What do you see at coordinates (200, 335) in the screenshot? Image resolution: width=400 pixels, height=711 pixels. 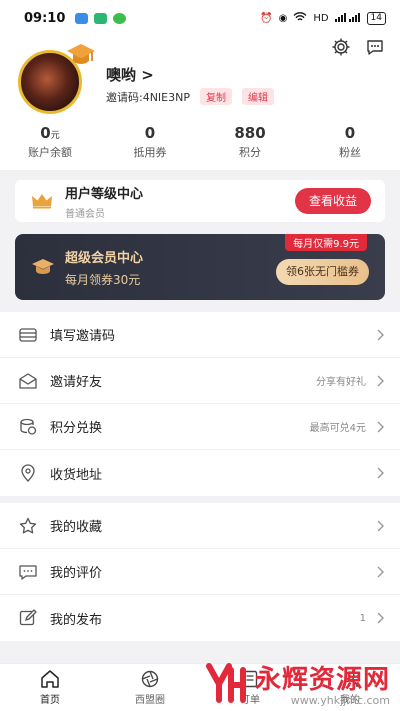 I see `menu-item-invite-code: 填写邀请码` at bounding box center [200, 335].